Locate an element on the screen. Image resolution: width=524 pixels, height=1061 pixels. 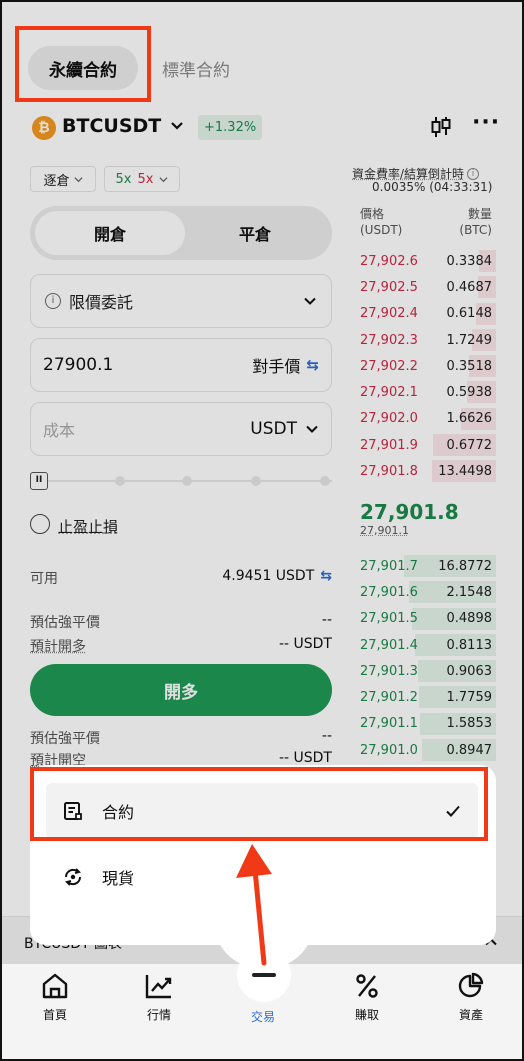
tab-home-label: 首頁 is located at coordinates (54, 1015).